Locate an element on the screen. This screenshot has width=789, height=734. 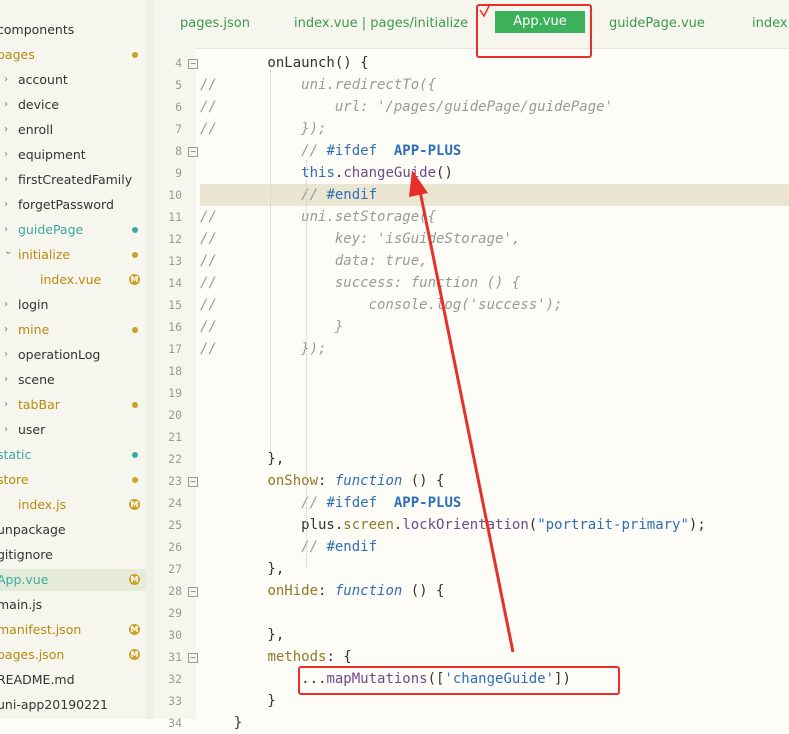
annotation-arrow is located at coordinates (462, 328).